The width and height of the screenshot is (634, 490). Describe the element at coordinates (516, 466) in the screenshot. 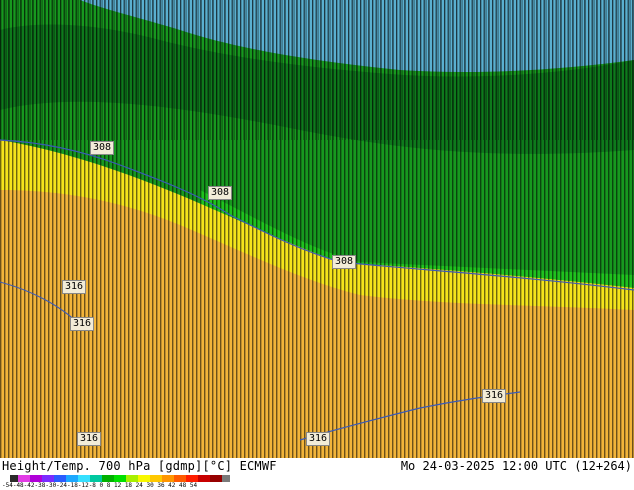

I see `forecast-time: Mo 24-03-2025 12:00 UTC (12+264)` at that location.